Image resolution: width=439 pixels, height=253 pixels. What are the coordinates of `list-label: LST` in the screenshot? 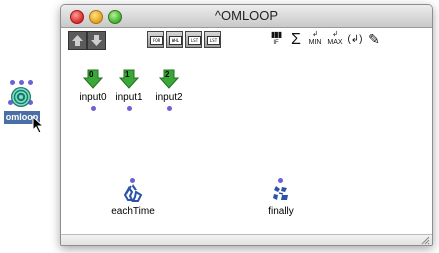 It's located at (194, 40).